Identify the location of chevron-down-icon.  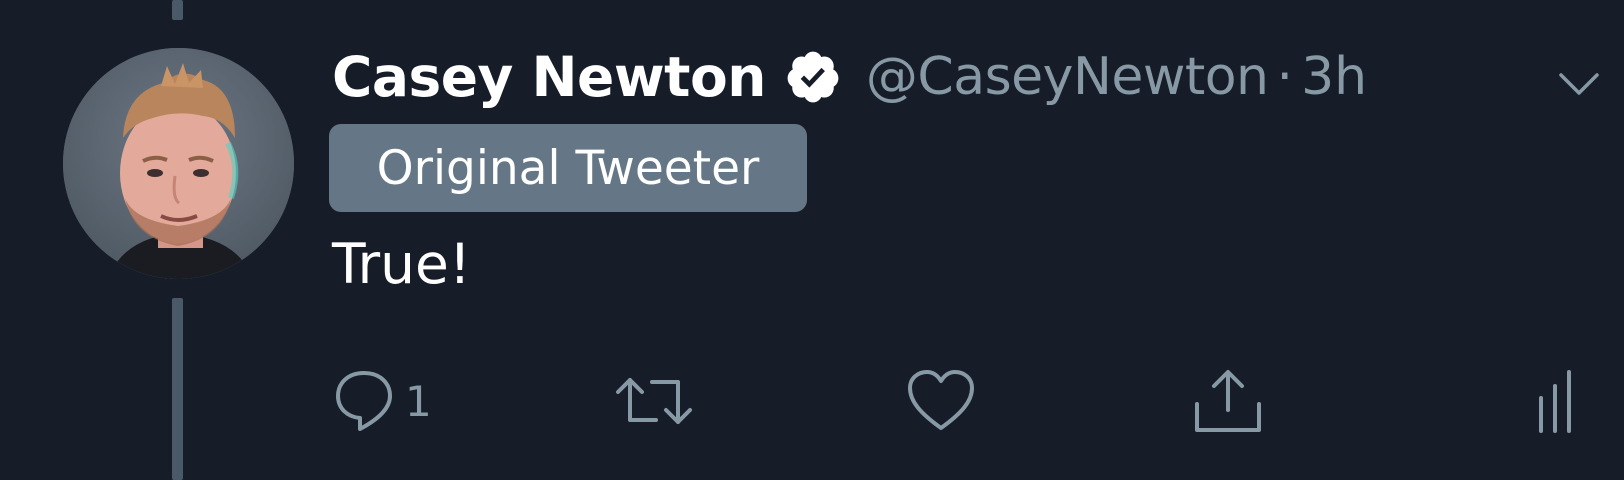
(1579, 84).